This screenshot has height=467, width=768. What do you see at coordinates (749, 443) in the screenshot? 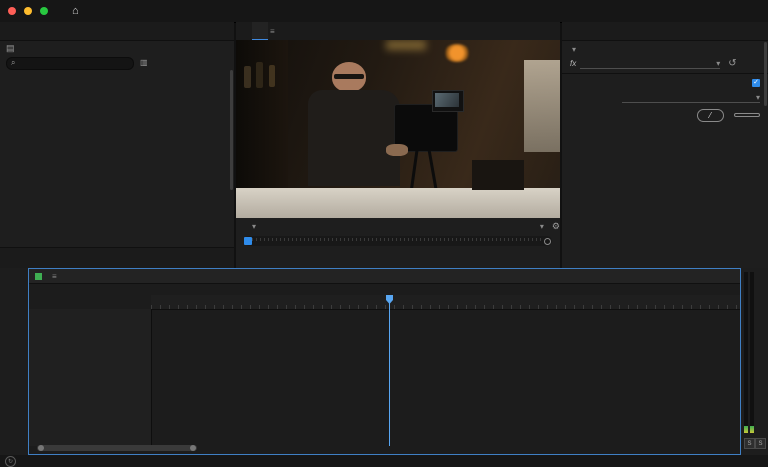
I see `solo-left-button: S` at bounding box center [749, 443].